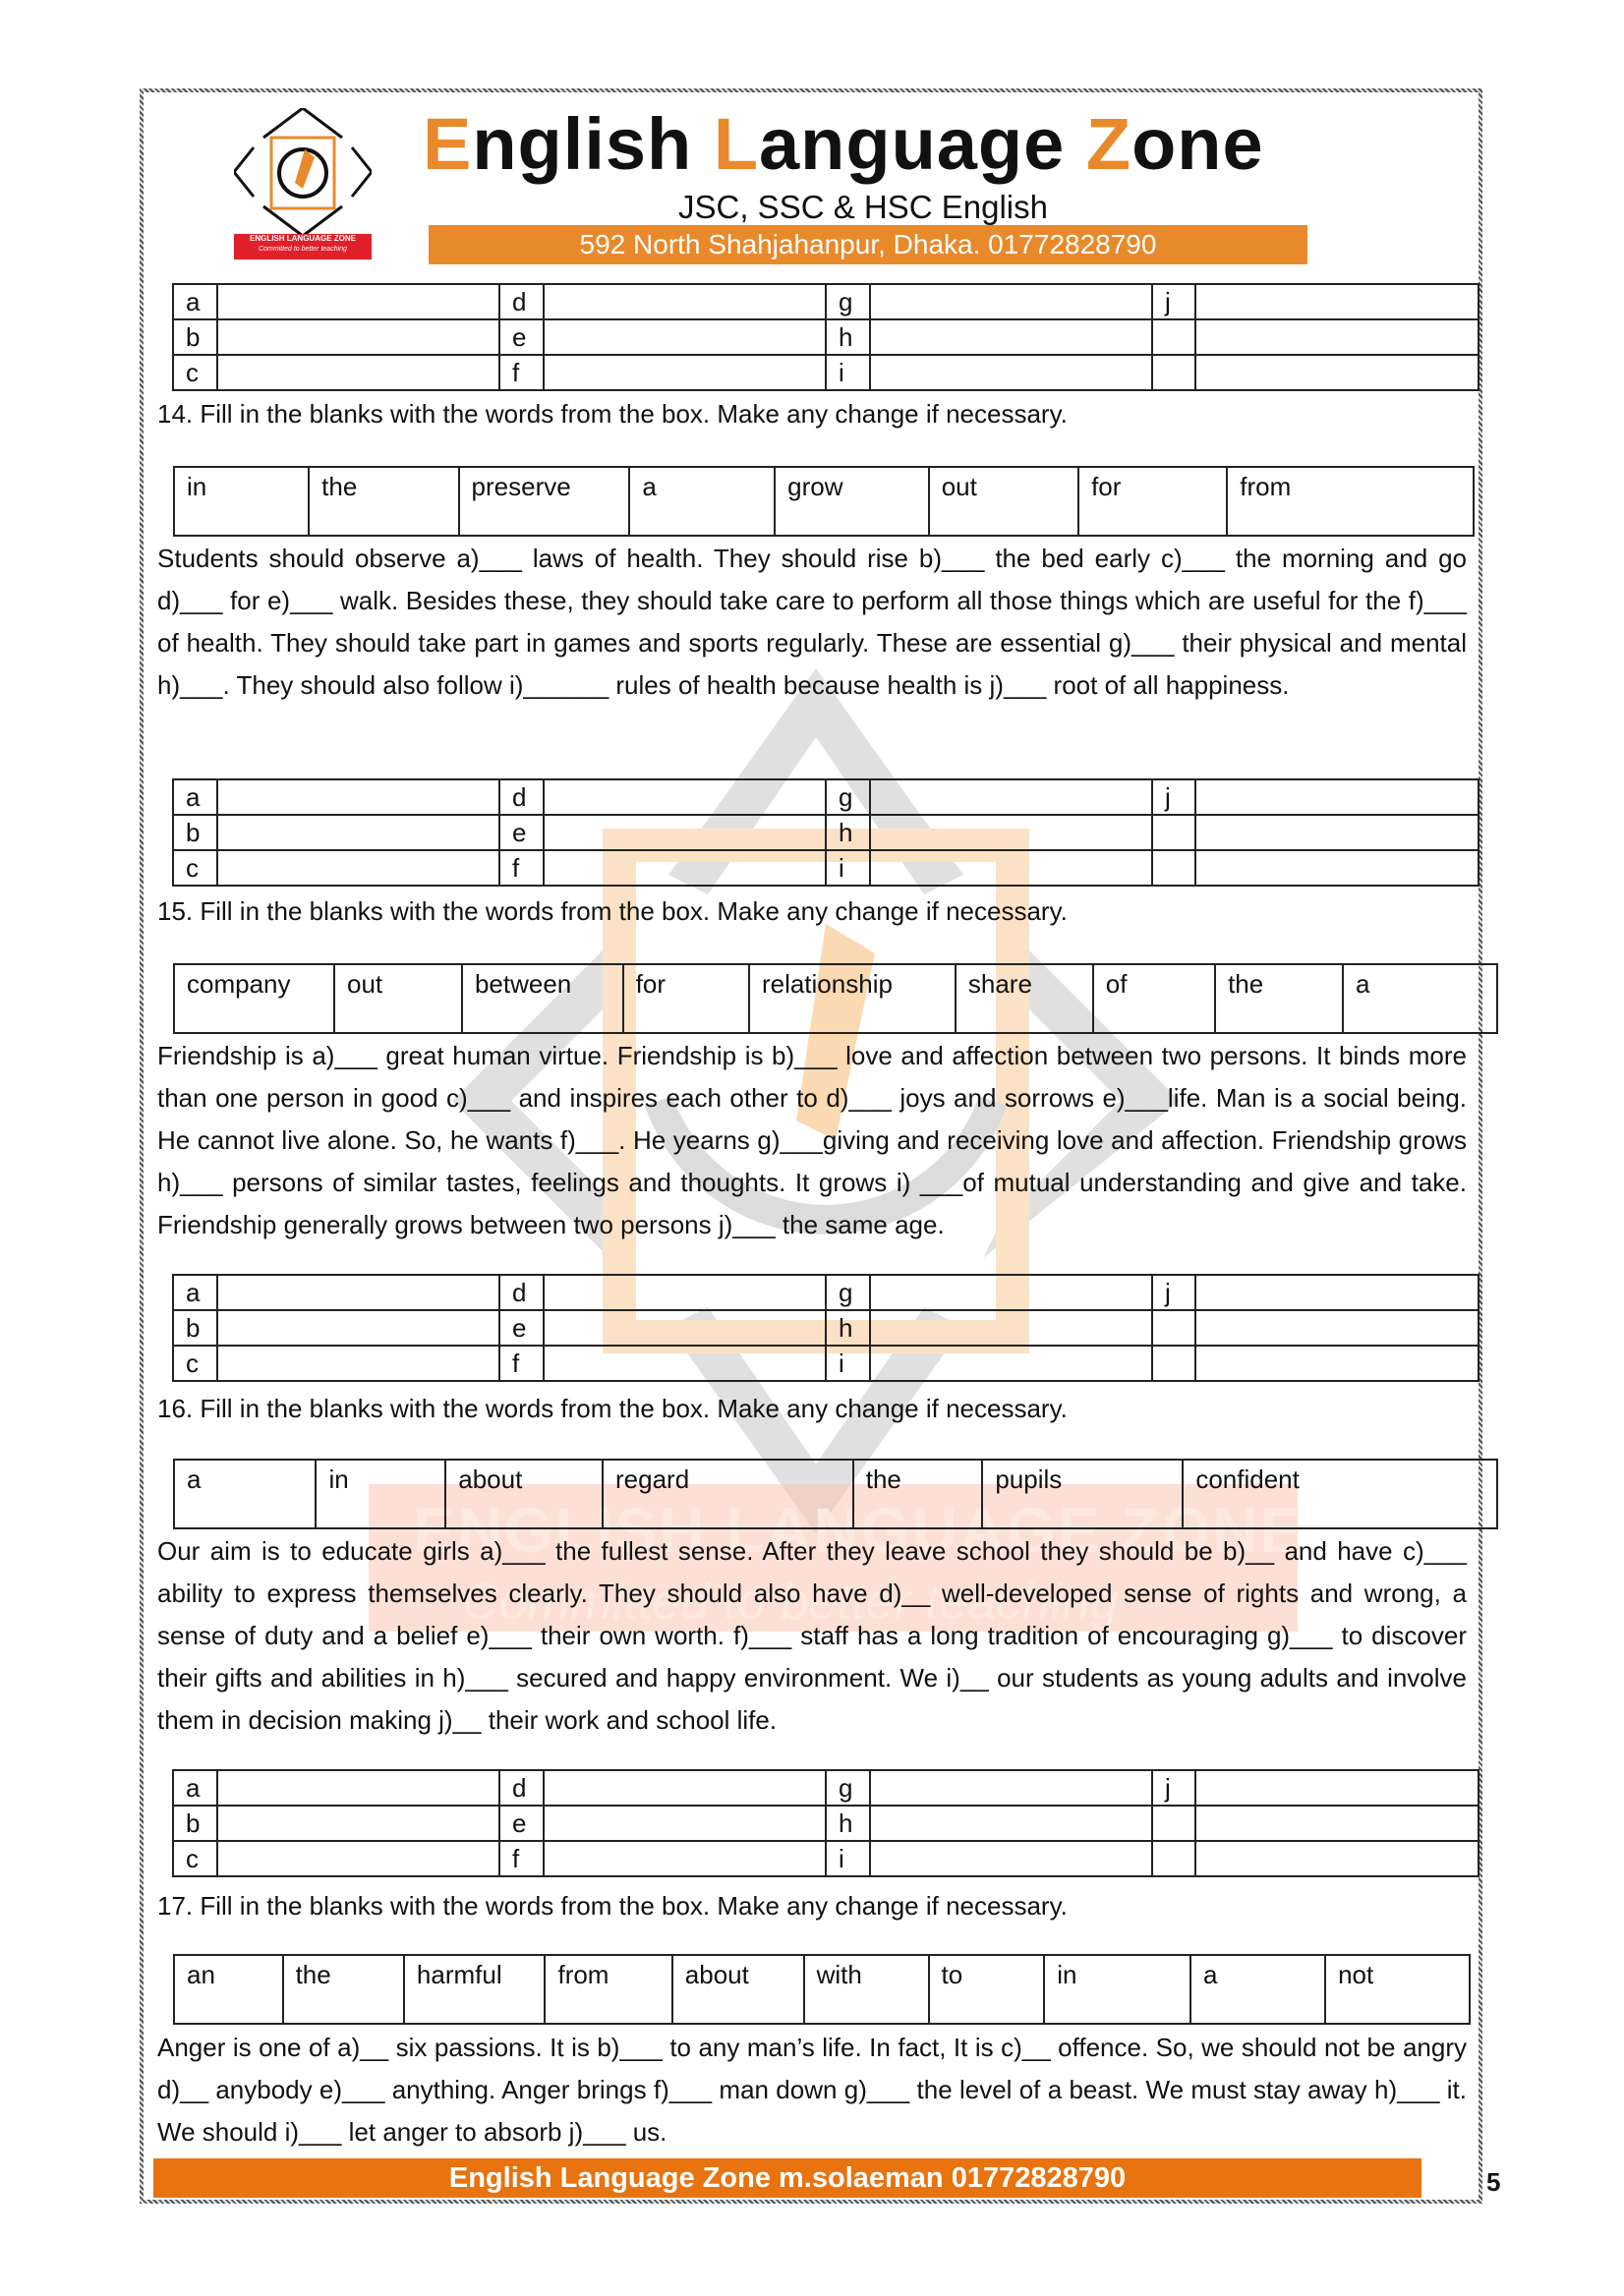 The image size is (1624, 2296). I want to click on word-option: not, so click(1397, 1990).